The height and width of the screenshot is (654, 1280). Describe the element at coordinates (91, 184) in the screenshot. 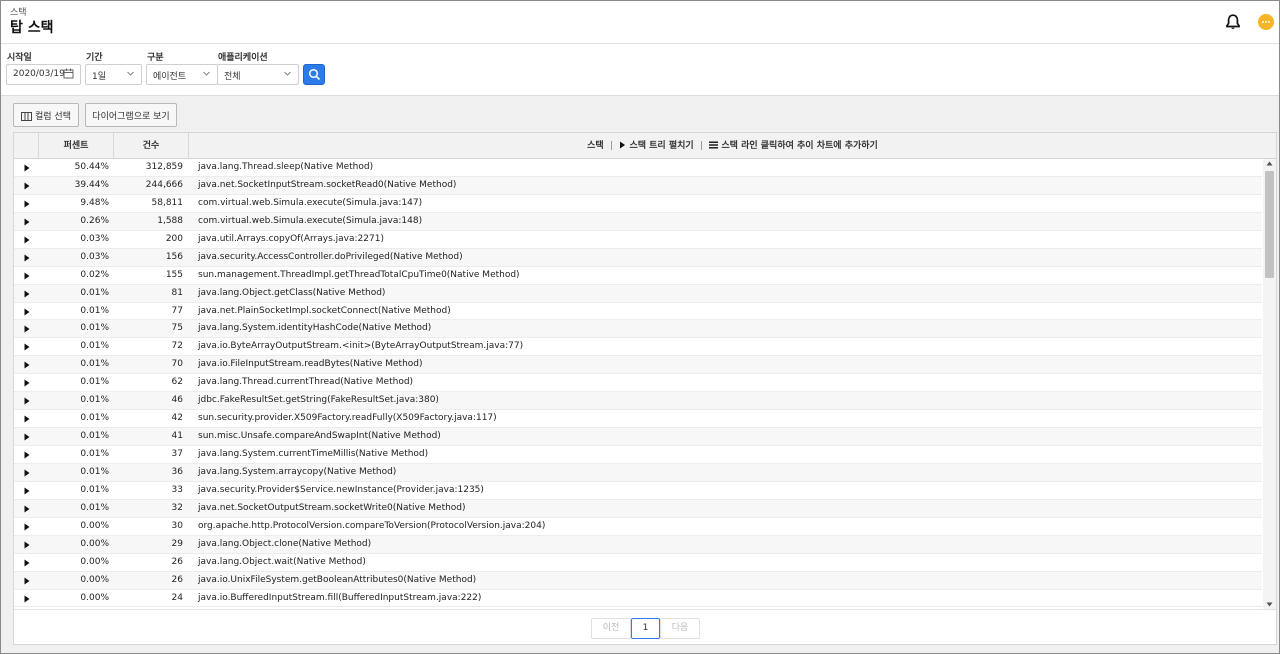

I see `percent-cell: 39.44%` at that location.